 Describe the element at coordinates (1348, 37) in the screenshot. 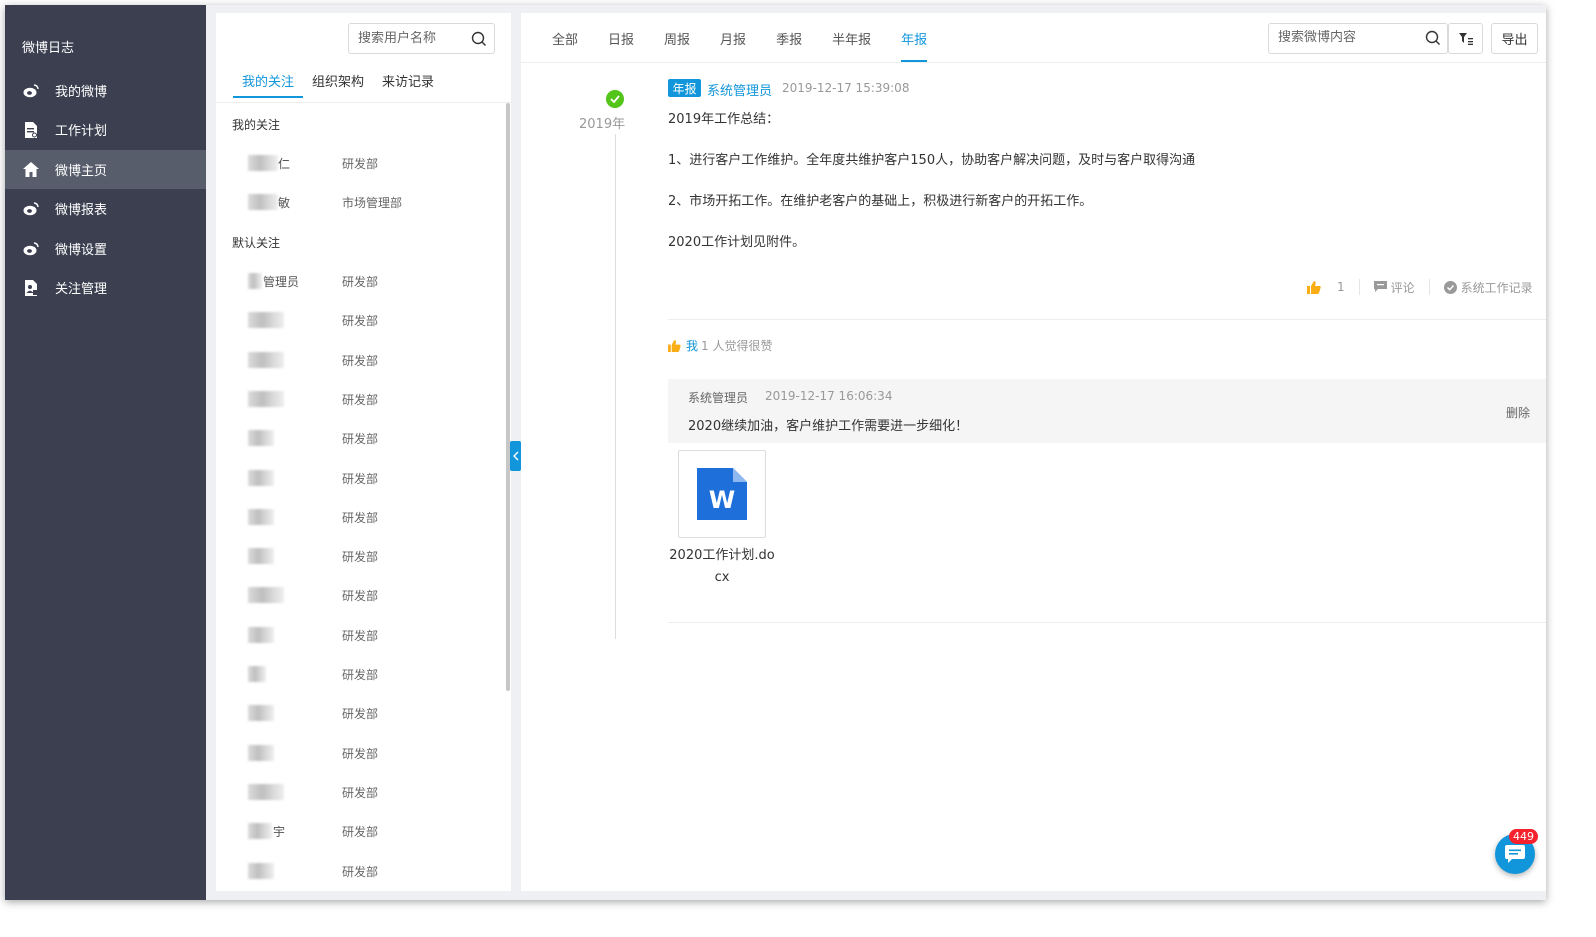

I see `content-search-input` at that location.